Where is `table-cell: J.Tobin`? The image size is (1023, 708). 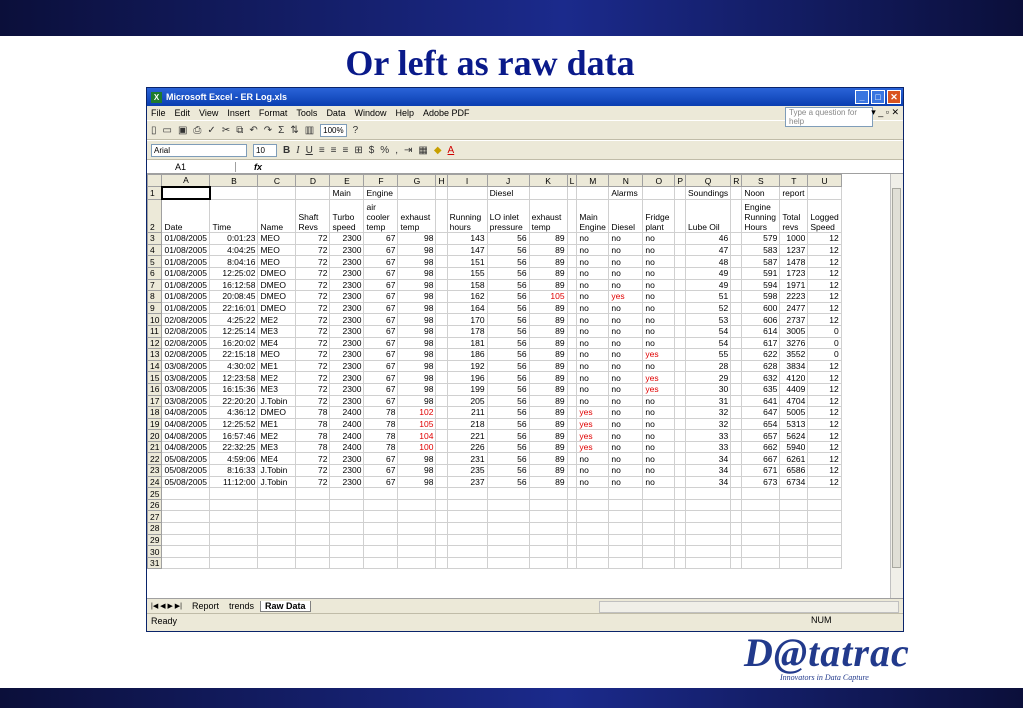
table-cell: J.Tobin is located at coordinates (277, 482).